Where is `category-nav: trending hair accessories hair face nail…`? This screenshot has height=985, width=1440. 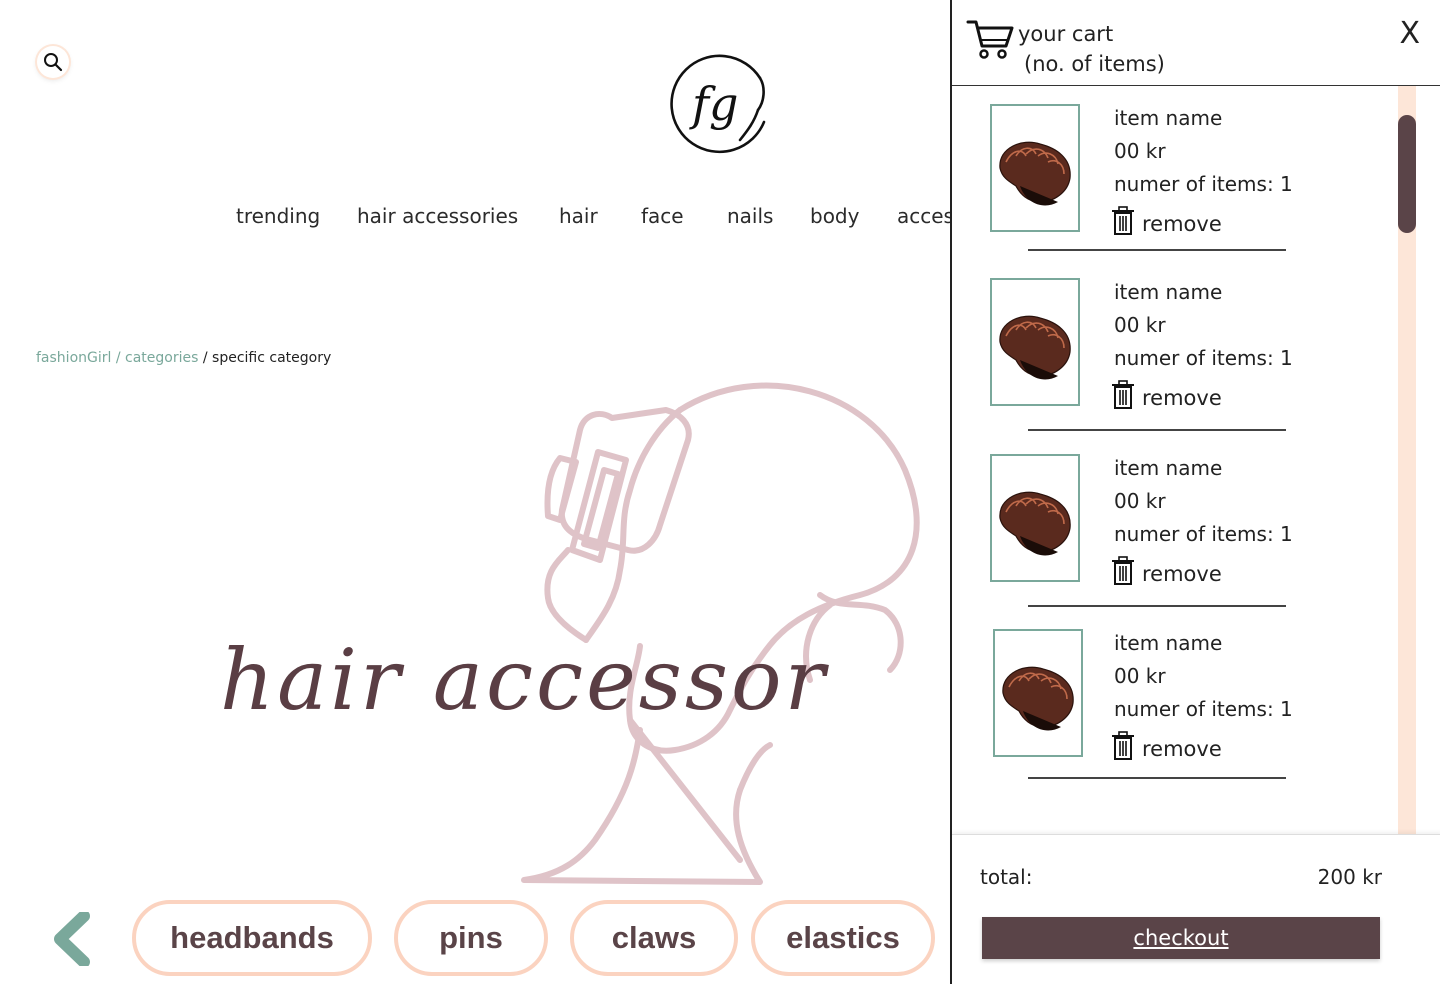
category-nav: trending hair accessories hair face nail… is located at coordinates (475, 219).